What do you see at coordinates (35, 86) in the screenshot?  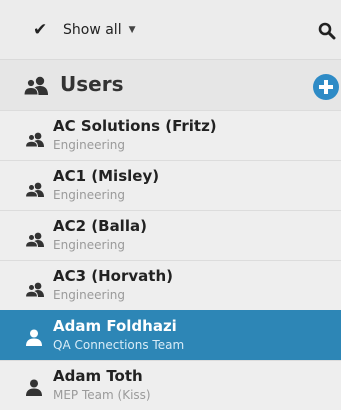 I see `users-icon` at bounding box center [35, 86].